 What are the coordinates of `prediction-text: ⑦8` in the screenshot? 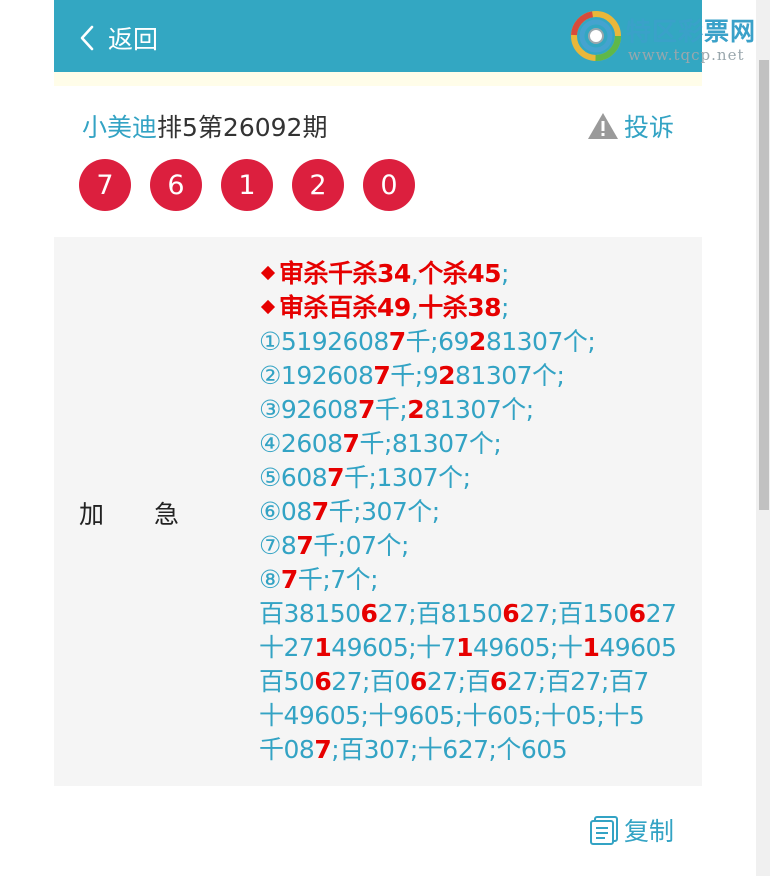 It's located at (278, 545).